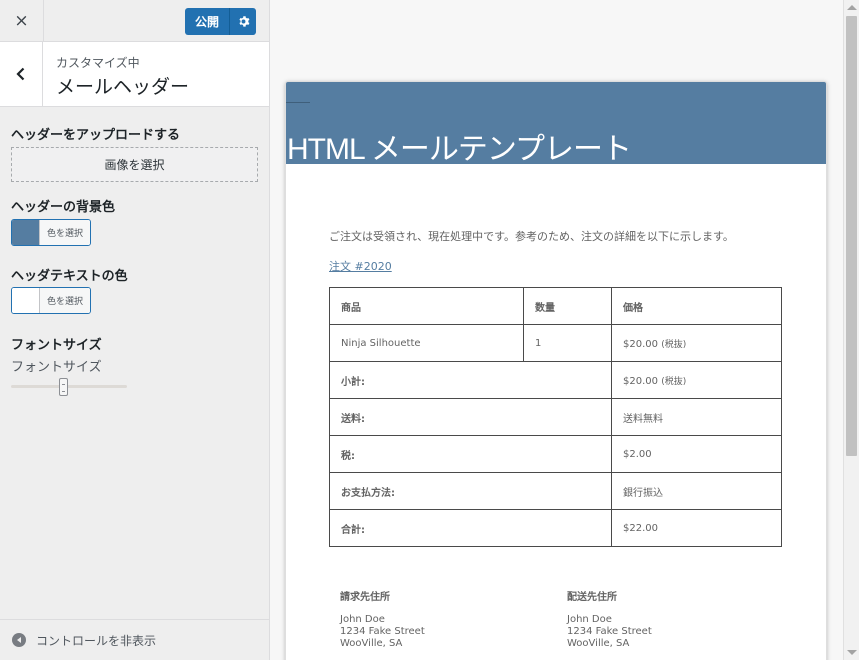  Describe the element at coordinates (134, 21) in the screenshot. I see `customizer-topbar: × 公開` at that location.